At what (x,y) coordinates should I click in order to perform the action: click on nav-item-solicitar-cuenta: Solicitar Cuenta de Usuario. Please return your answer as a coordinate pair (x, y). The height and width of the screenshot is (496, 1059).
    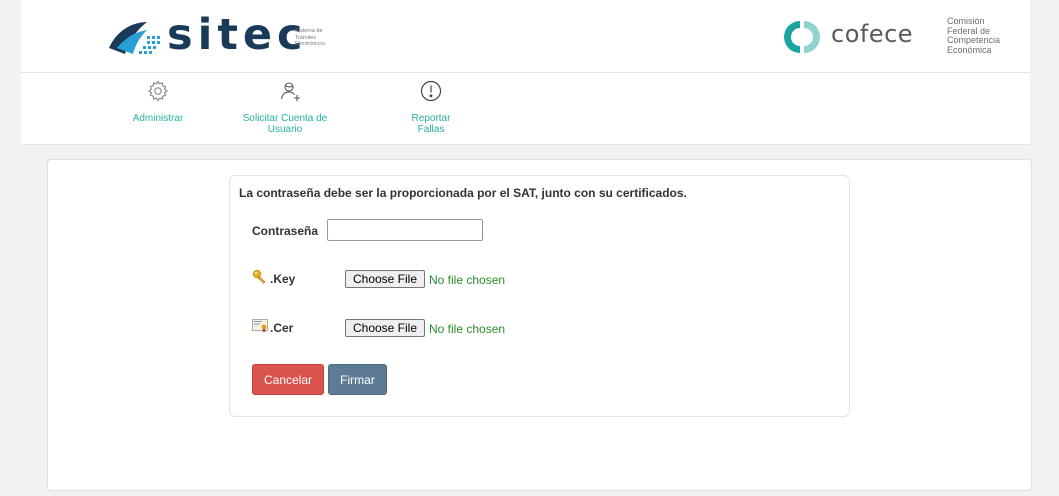
    Looking at the image, I should click on (290, 108).